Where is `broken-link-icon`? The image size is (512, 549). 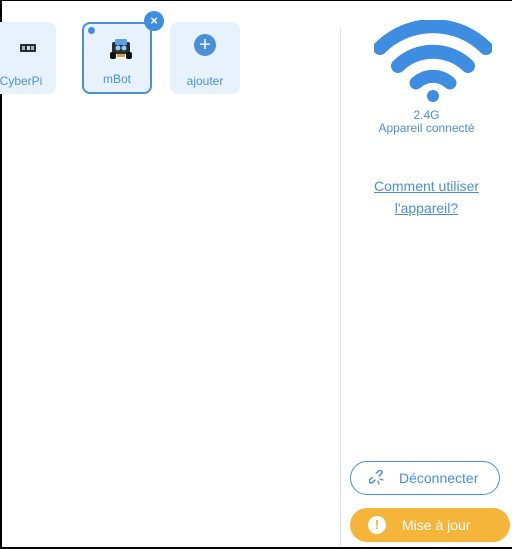 broken-link-icon is located at coordinates (376, 477).